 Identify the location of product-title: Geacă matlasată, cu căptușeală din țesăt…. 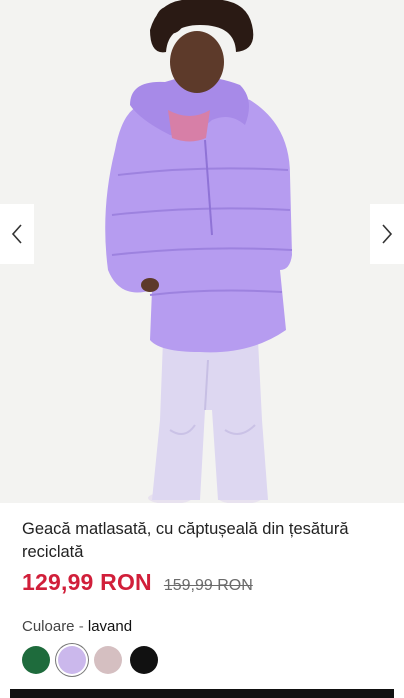
(185, 540).